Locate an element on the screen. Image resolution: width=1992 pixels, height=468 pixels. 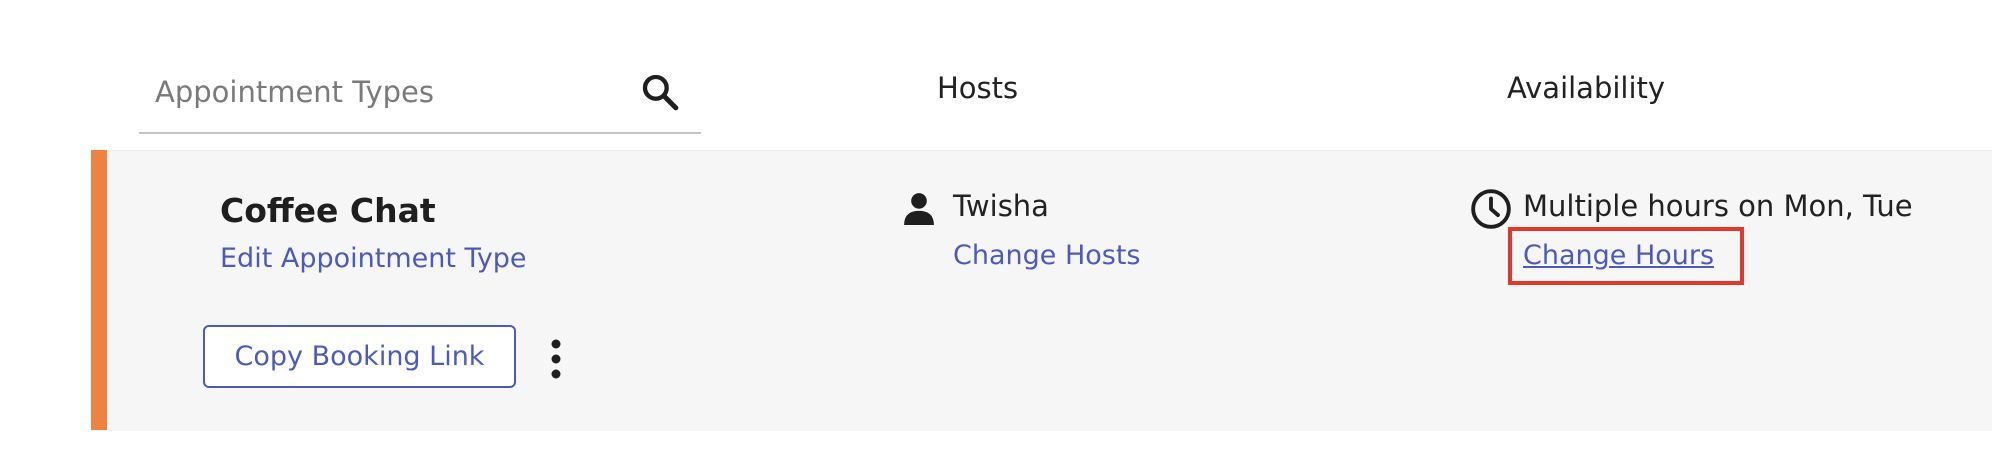
card-accent-bar is located at coordinates (99, 290).